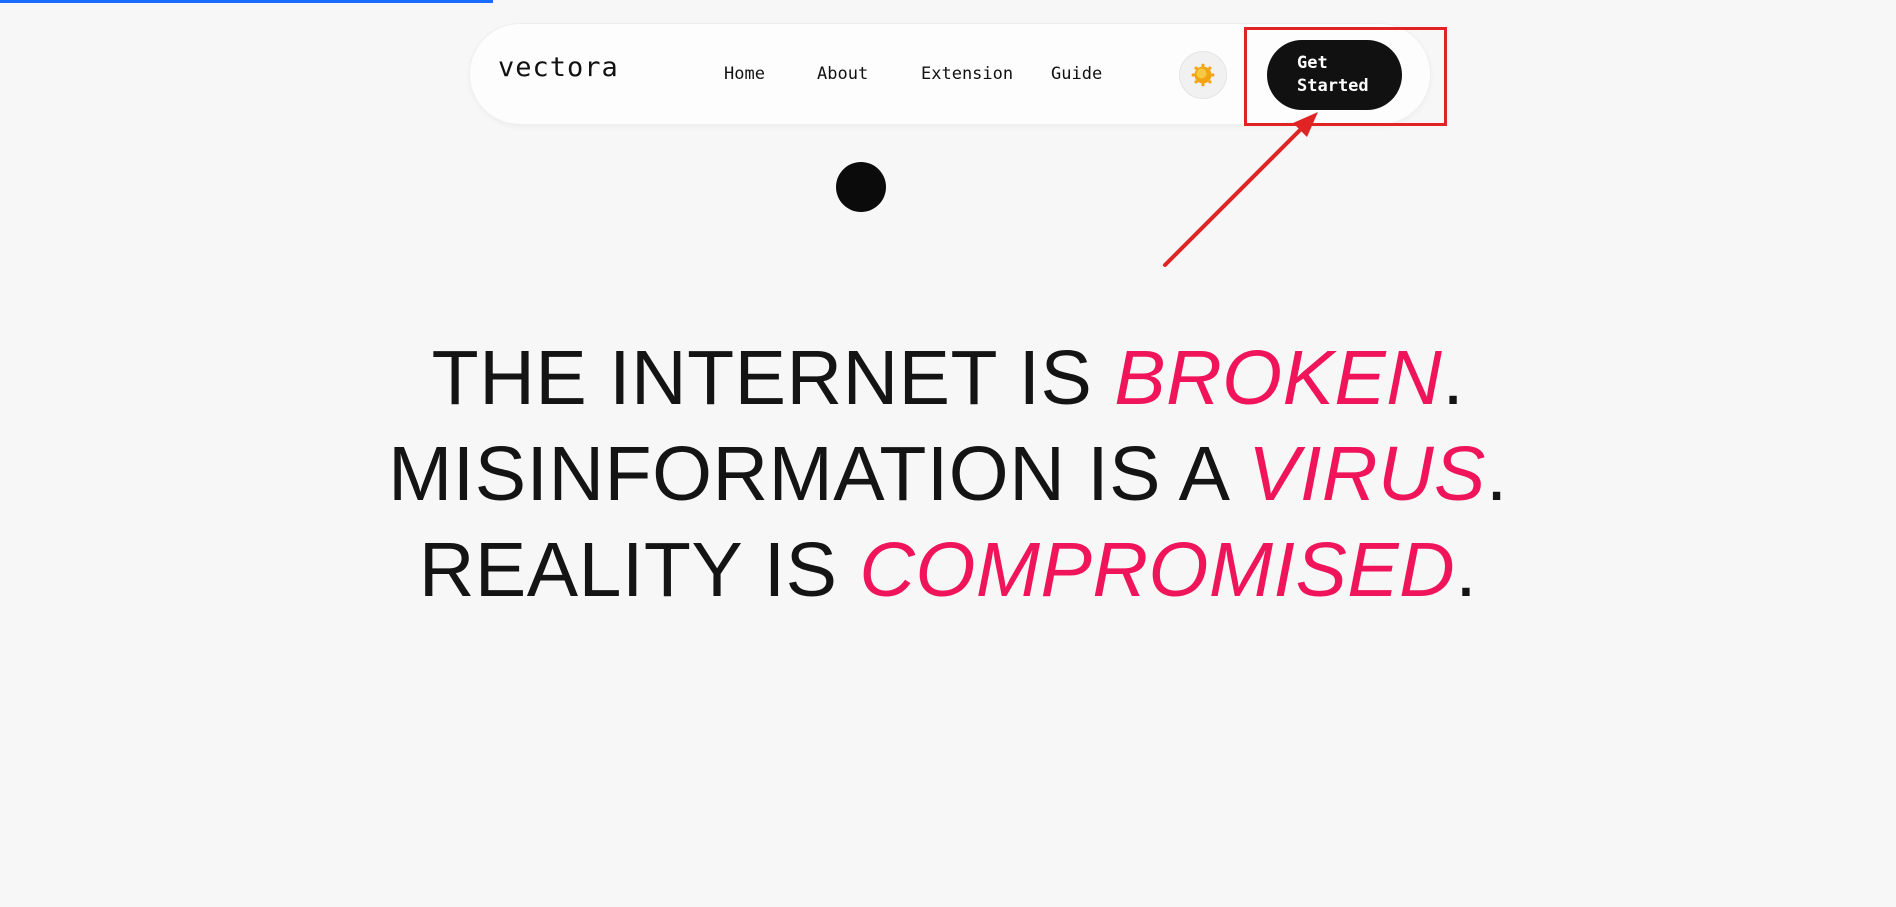 The height and width of the screenshot is (907, 1896). I want to click on hero-line-2-prefix: MISINFORMATION IS A, so click(818, 474).